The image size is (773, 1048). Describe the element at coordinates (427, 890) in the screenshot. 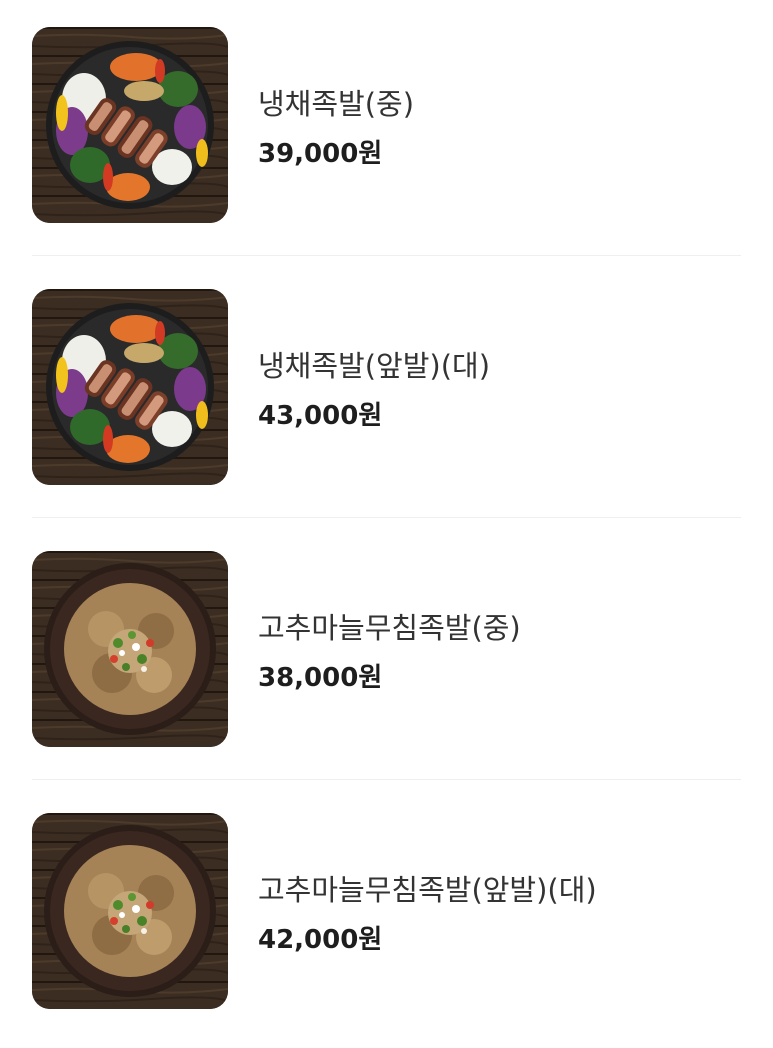

I see `menu-item-name: 고추마늘무침족발(앞발)(대)` at that location.